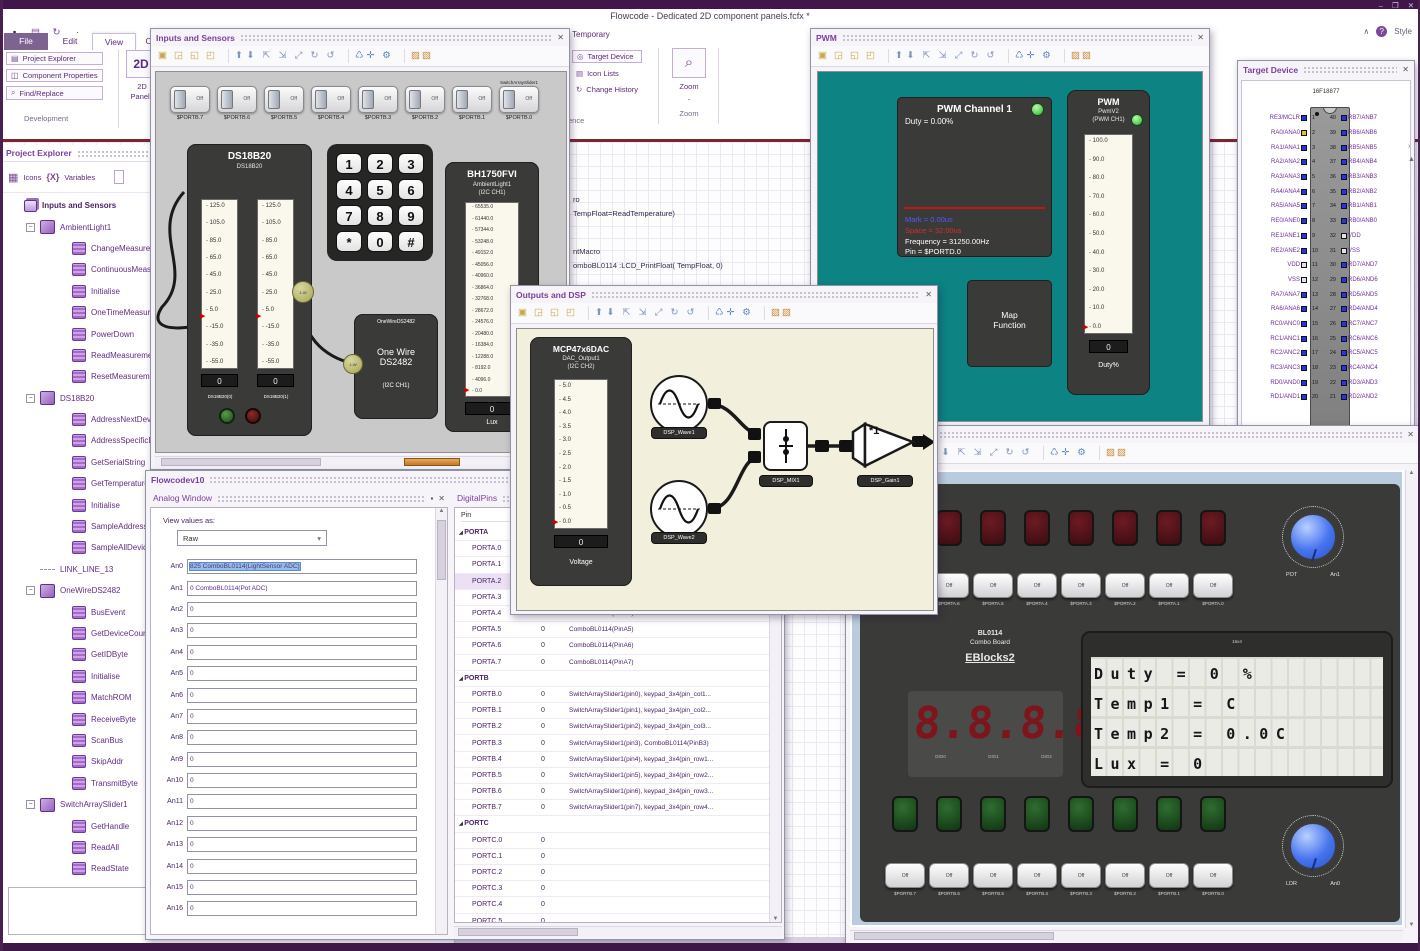 Image resolution: width=1420 pixels, height=951 pixels. What do you see at coordinates (1313, 846) in the screenshot?
I see `knob-dial` at bounding box center [1313, 846].